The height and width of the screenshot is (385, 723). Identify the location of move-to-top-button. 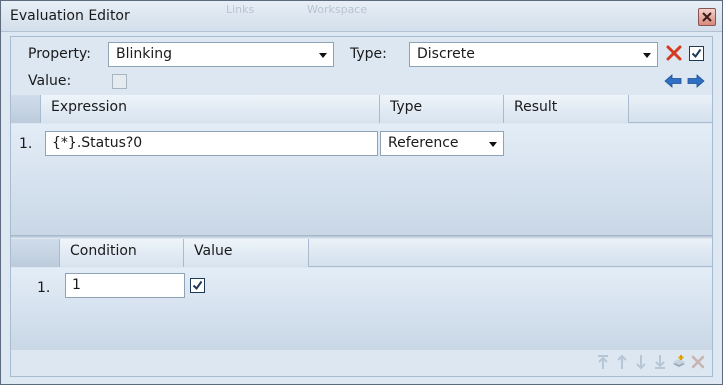
(603, 362).